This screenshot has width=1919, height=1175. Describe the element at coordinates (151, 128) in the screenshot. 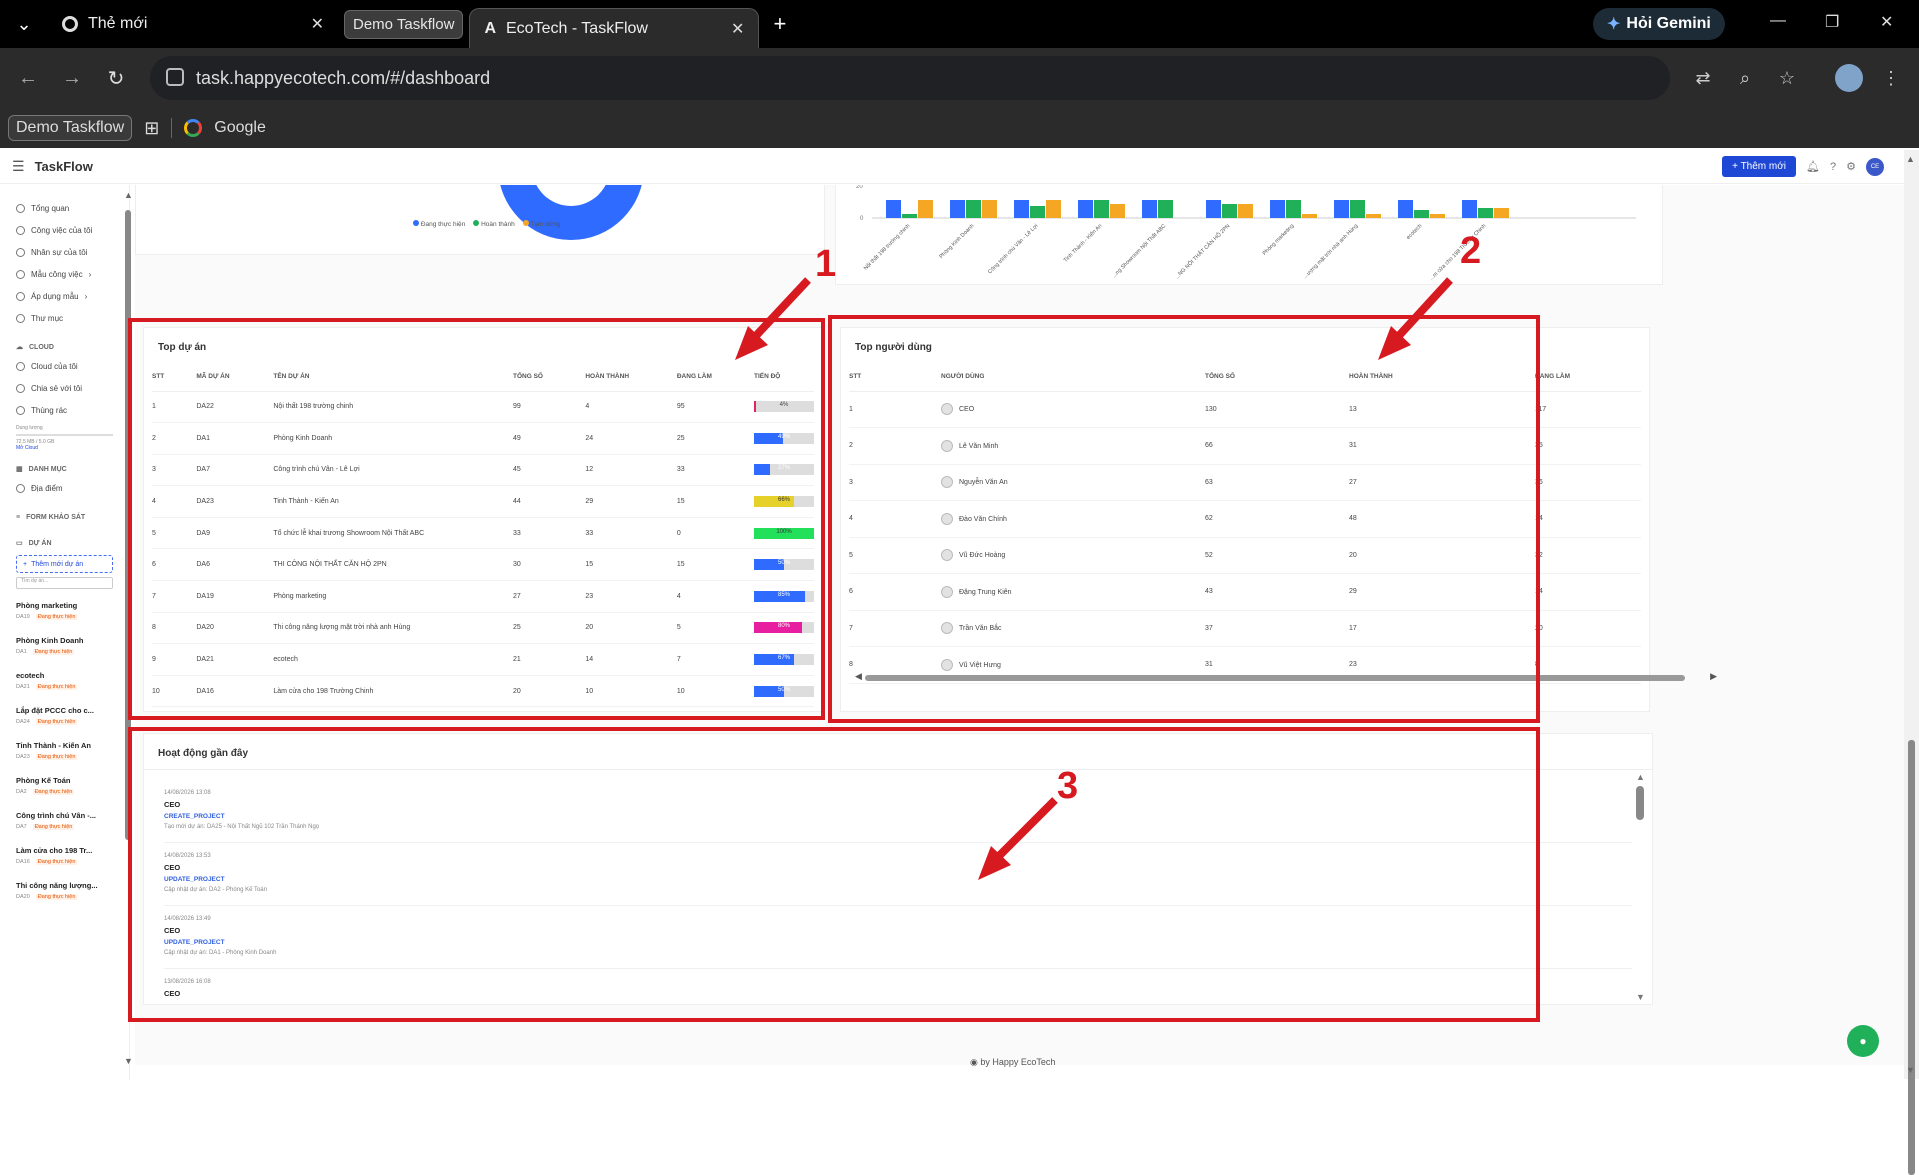

I see `apps-grid-icon: ⊞` at that location.